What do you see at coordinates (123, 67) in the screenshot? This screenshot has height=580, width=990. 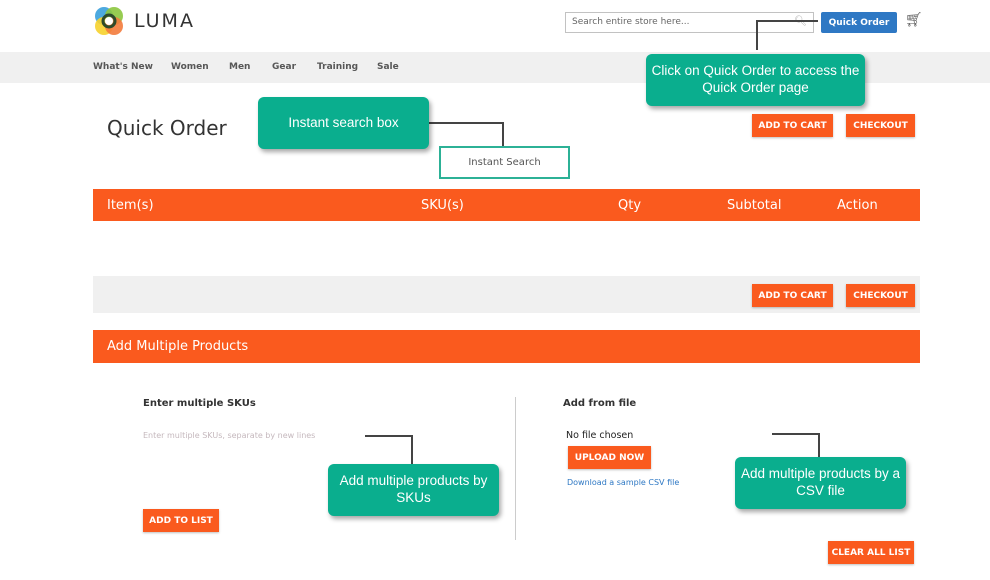 I see `nav-whats-new: What's New` at bounding box center [123, 67].